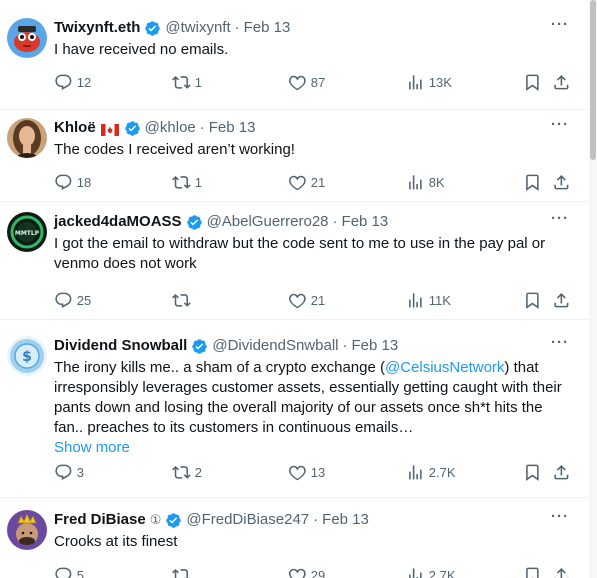  What do you see at coordinates (247, 520) in the screenshot?
I see `author-handle: @FredDiBiase247` at bounding box center [247, 520].